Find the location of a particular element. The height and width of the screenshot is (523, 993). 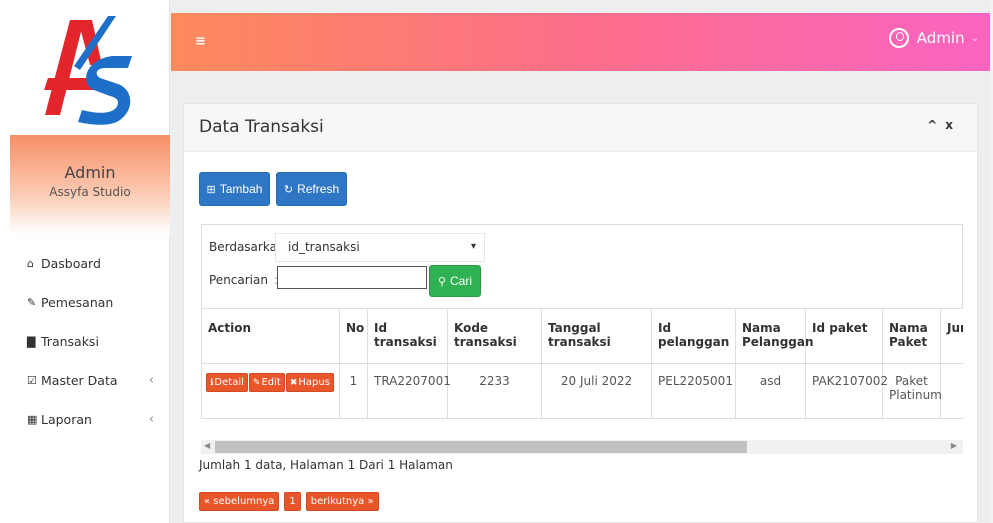

prev-page-button: « sebelumnya is located at coordinates (239, 501).